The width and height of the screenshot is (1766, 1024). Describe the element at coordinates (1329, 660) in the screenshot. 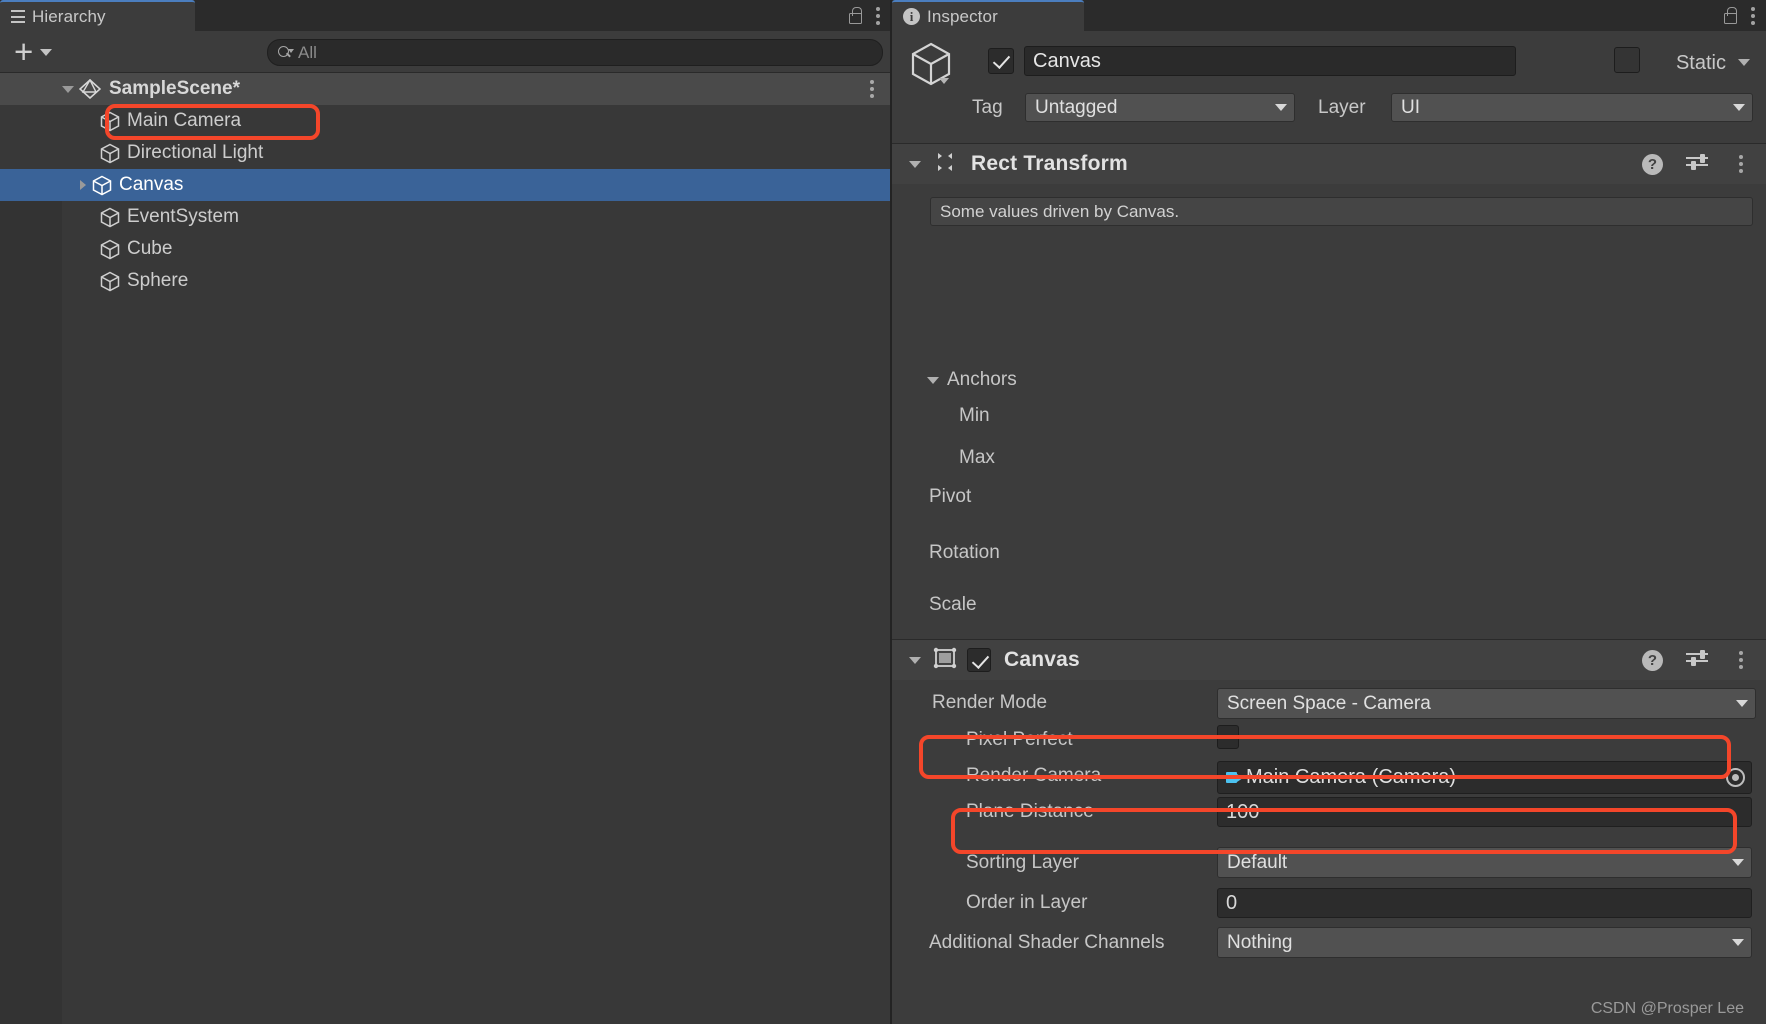

I see `component-header-canvas: Canvas ?` at that location.